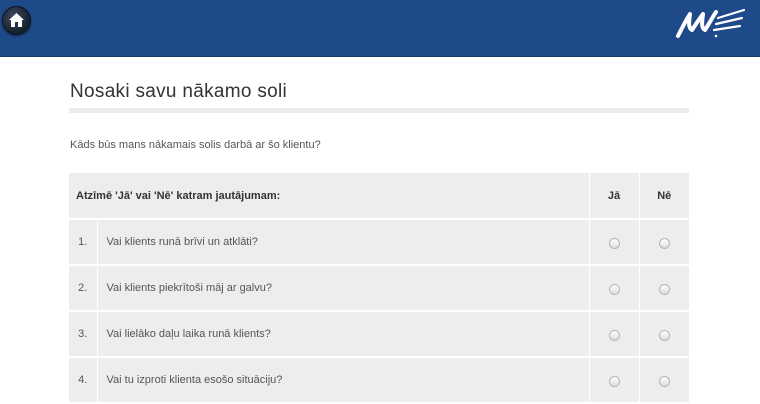 The width and height of the screenshot is (760, 404). I want to click on table-header-label: Atzīmē 'Jā' vai 'Nē' katram jautājumam:, so click(329, 196).